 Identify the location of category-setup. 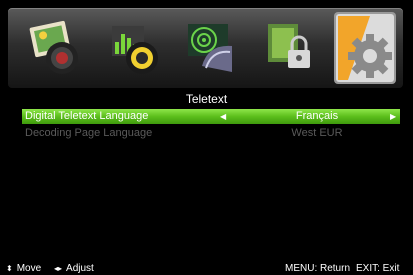
(365, 48).